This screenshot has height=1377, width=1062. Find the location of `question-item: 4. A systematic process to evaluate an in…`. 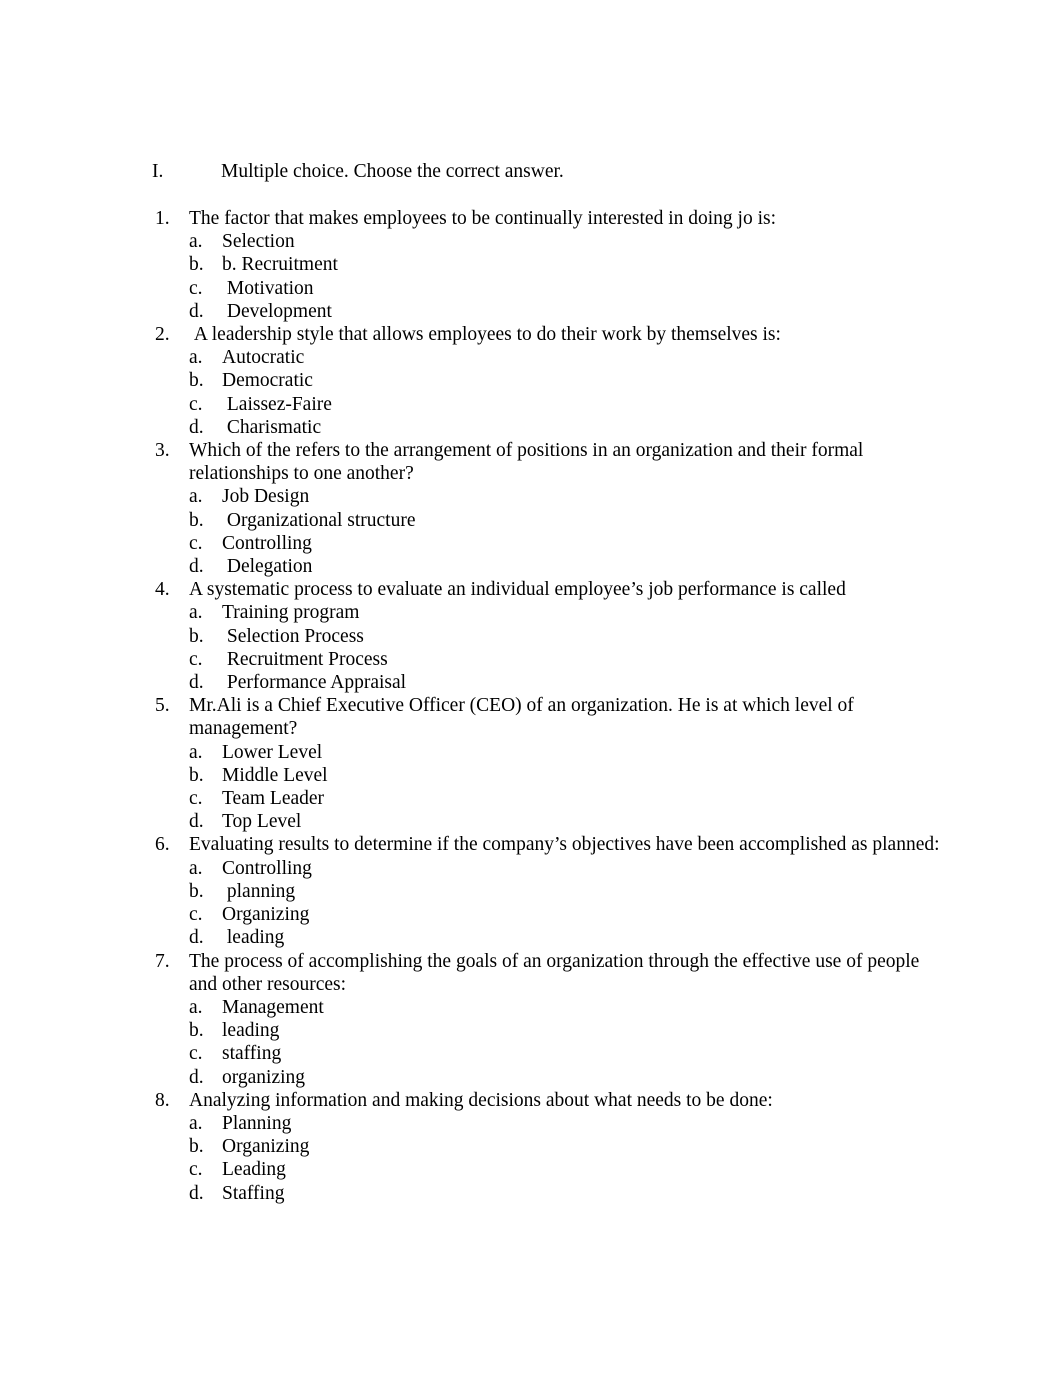

question-item: 4. A systematic process to evaluate an in… is located at coordinates (552, 636).